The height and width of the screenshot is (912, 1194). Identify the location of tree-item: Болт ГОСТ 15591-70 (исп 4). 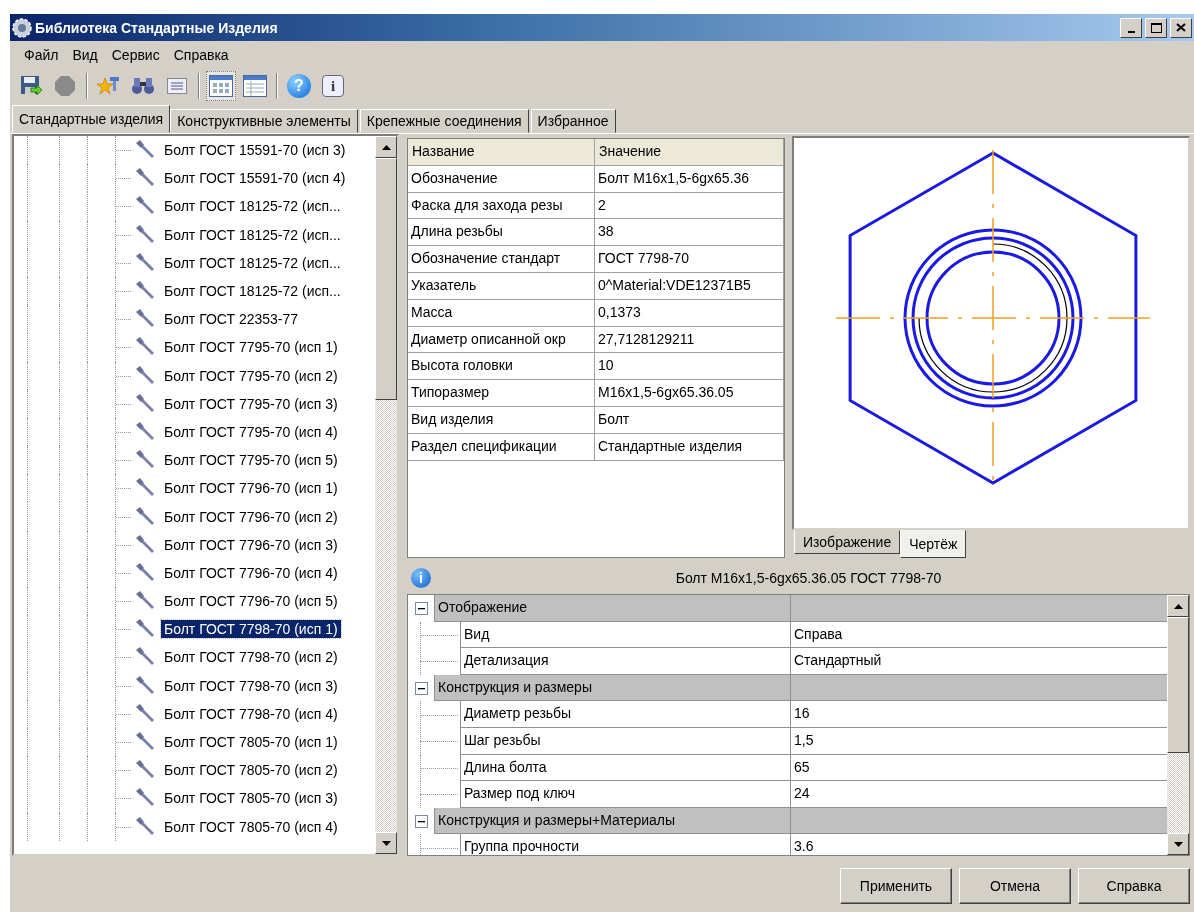
(255, 178).